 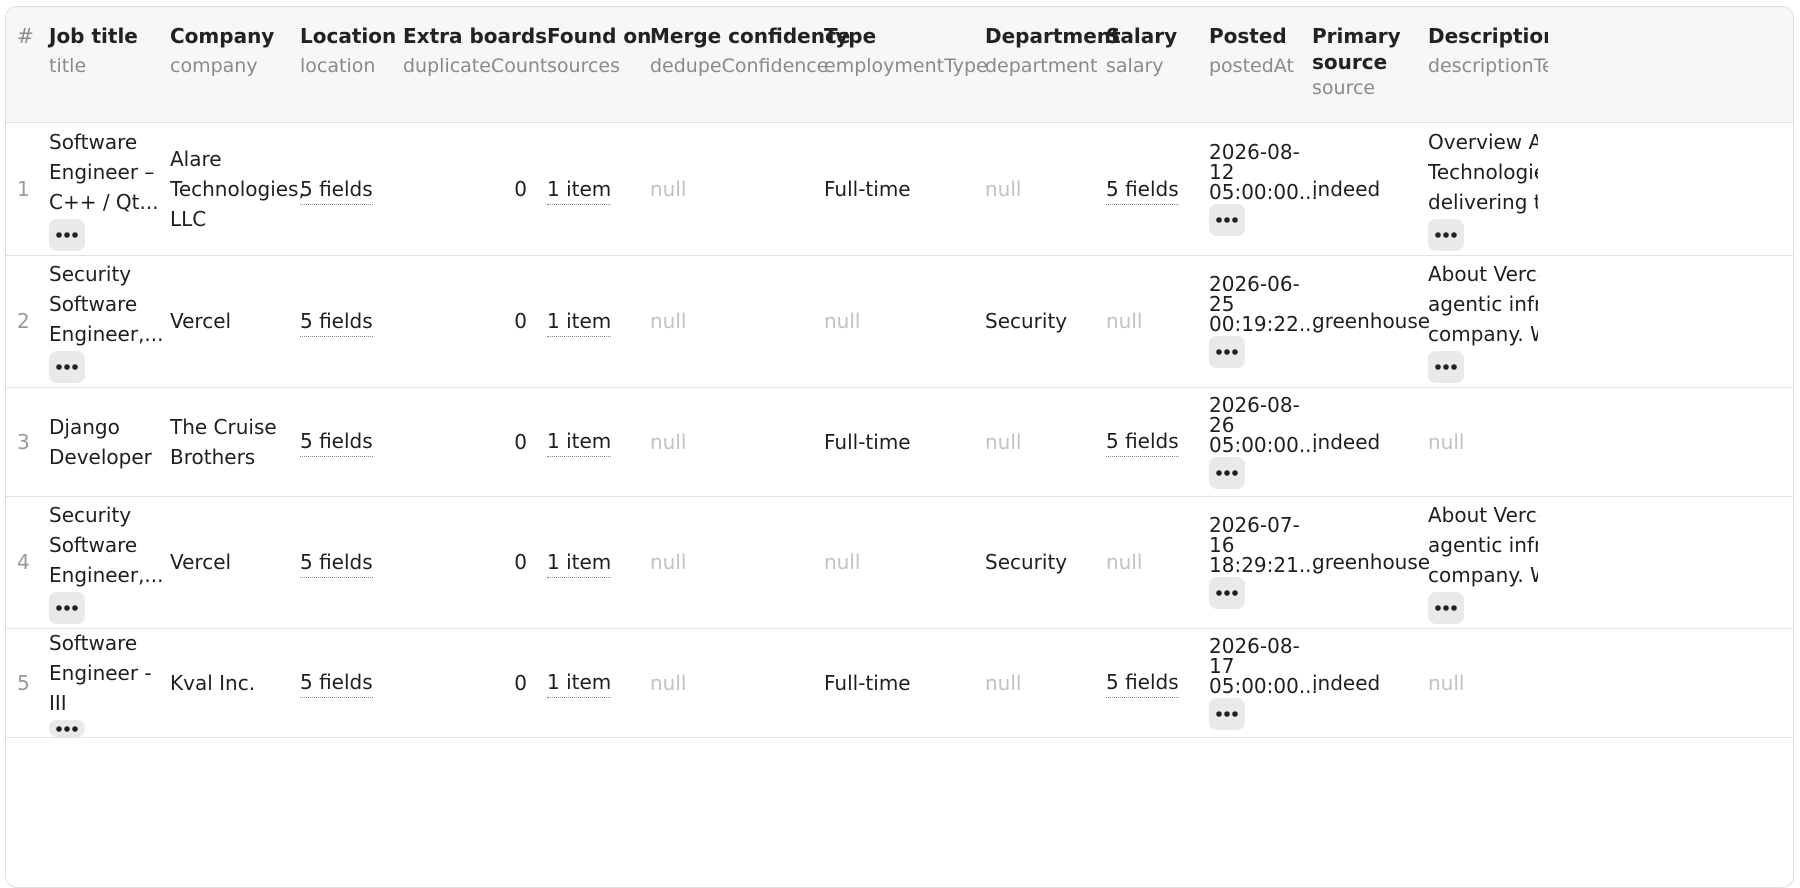 What do you see at coordinates (1251, 51) in the screenshot?
I see `column-header-posted-at: Posted postedAt` at bounding box center [1251, 51].